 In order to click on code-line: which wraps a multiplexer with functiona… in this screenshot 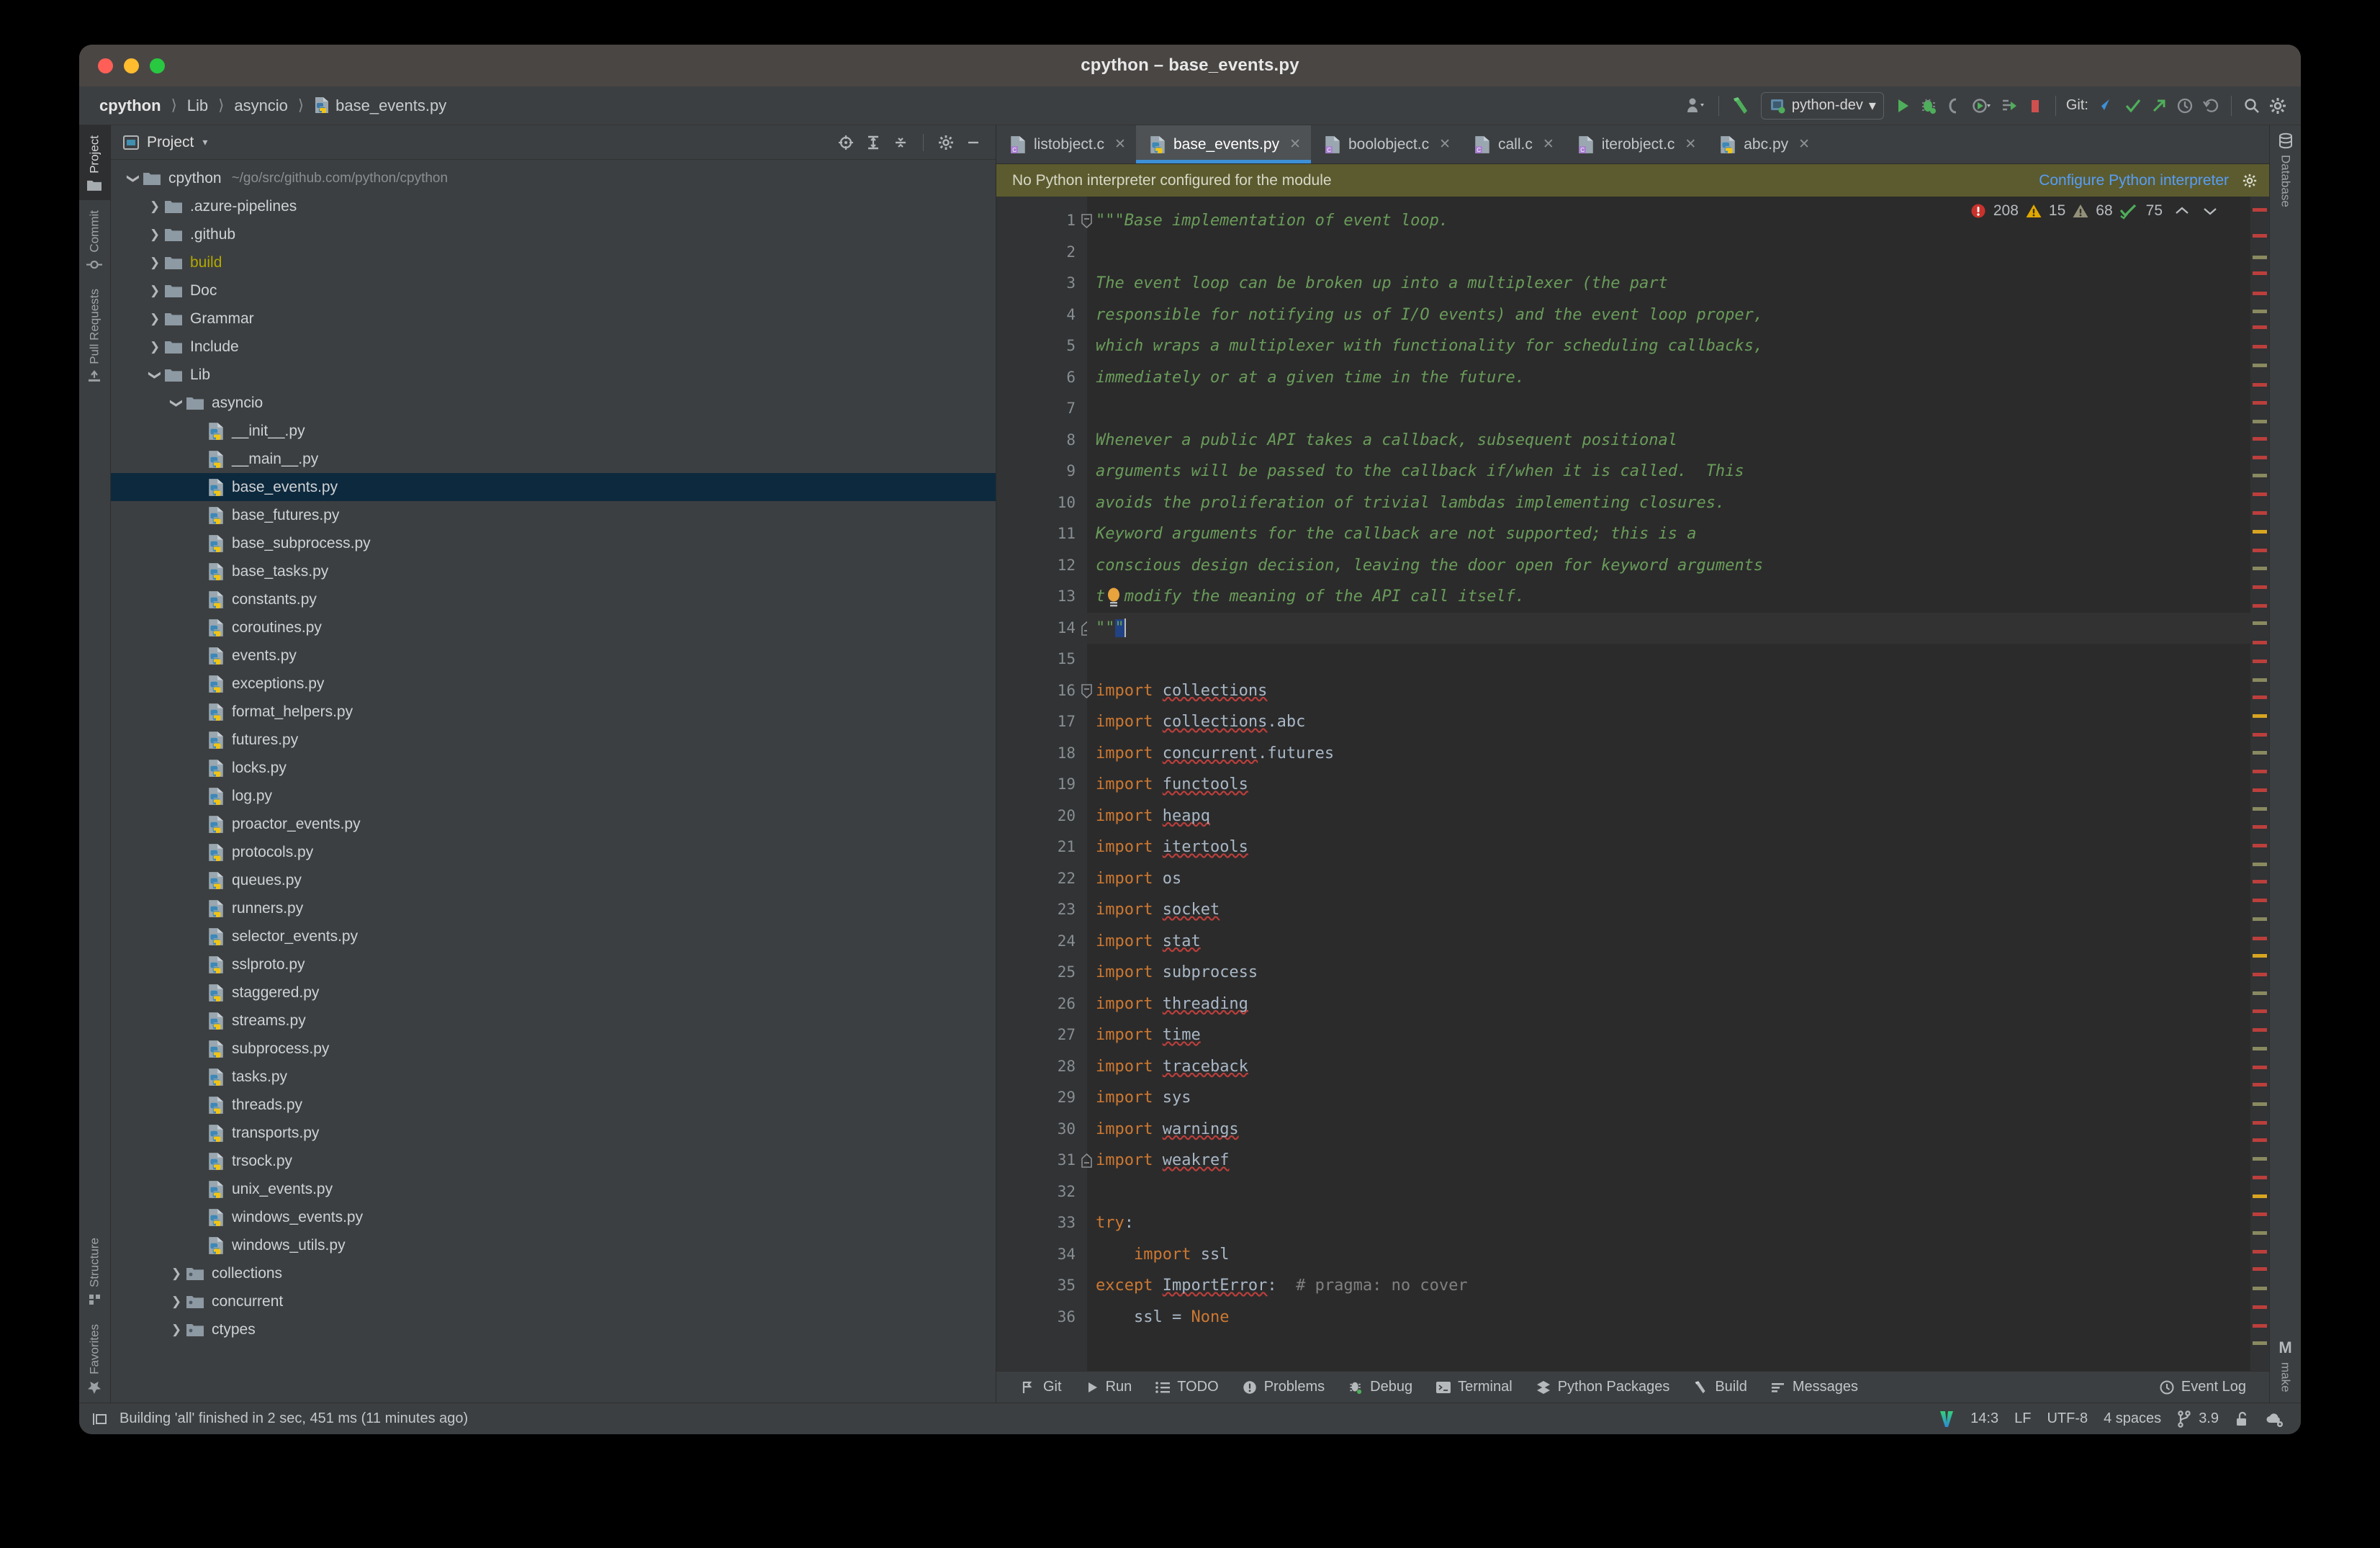, I will do `click(1668, 346)`.